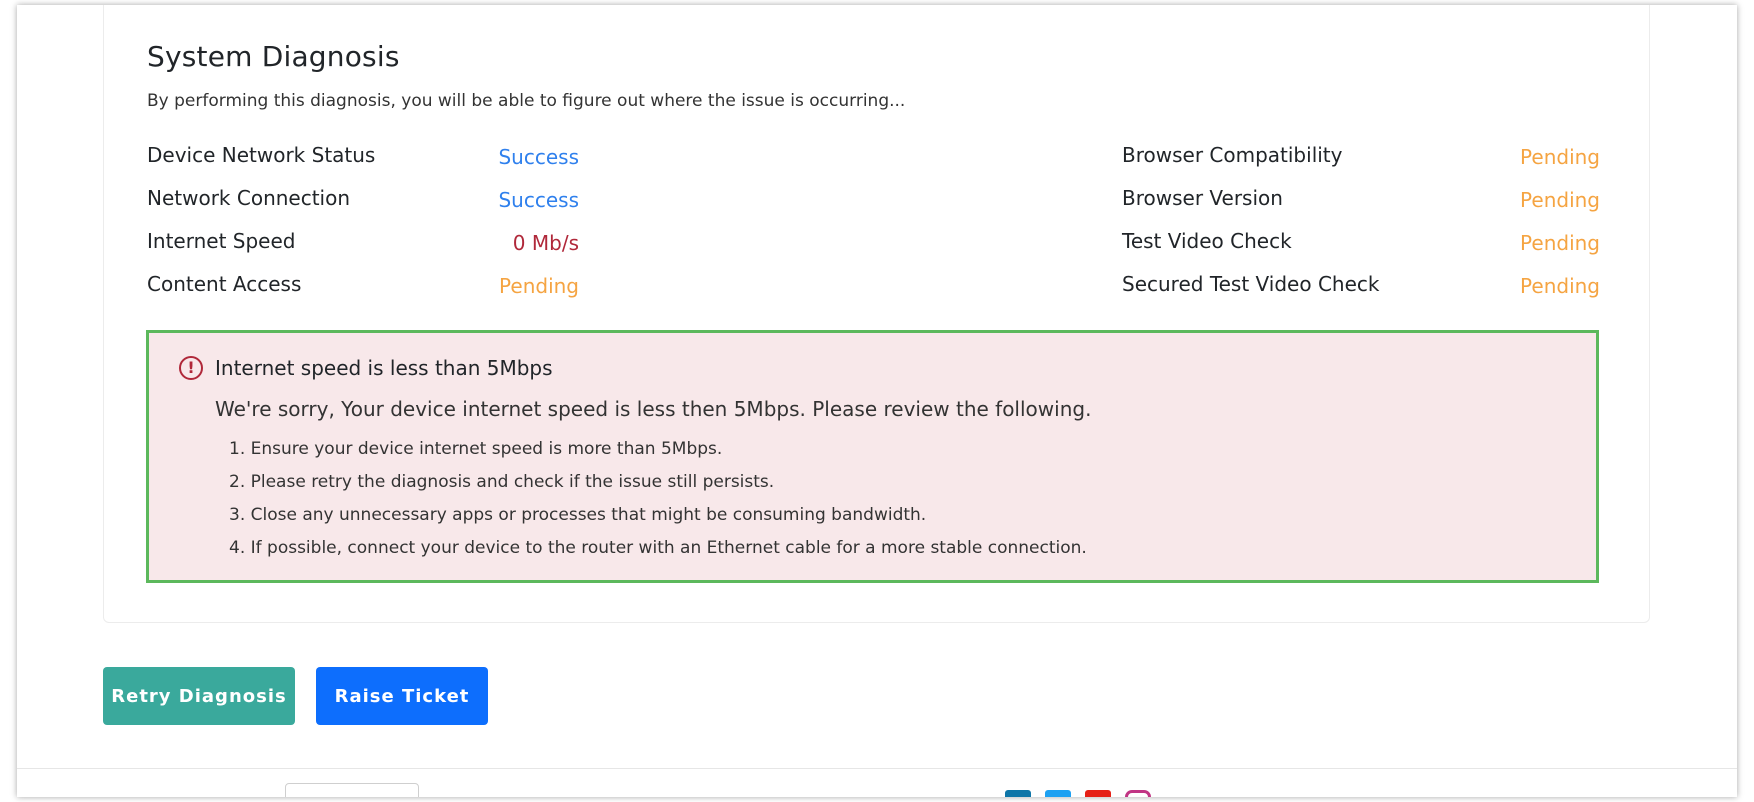 This screenshot has width=1754, height=802. Describe the element at coordinates (1361, 244) in the screenshot. I see `check-row-test-video-check: Test Video Check Pending` at that location.